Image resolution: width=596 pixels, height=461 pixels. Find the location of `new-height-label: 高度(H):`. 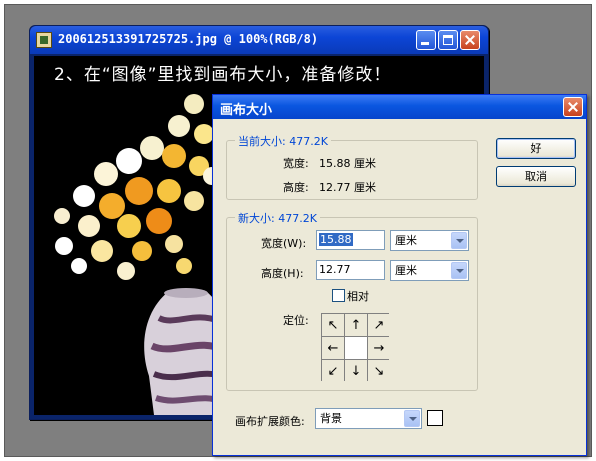

new-height-label: 高度(H): is located at coordinates (282, 273).